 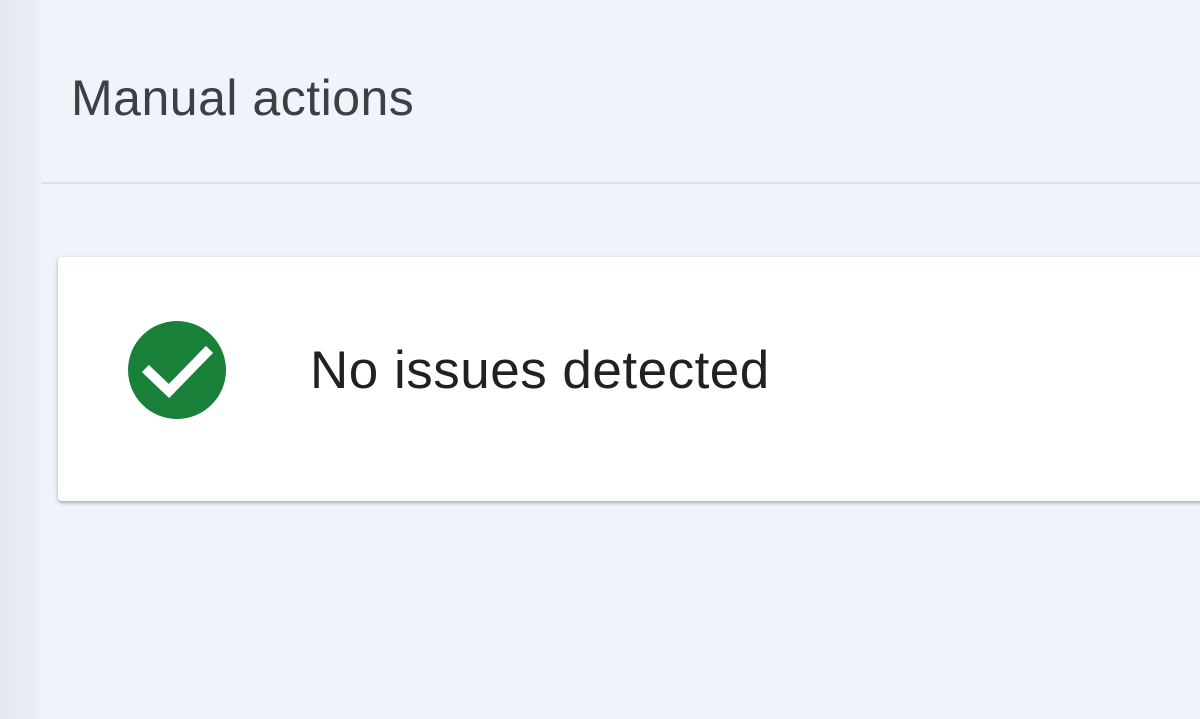 I want to click on page-title: Manual actions, so click(x=243, y=98).